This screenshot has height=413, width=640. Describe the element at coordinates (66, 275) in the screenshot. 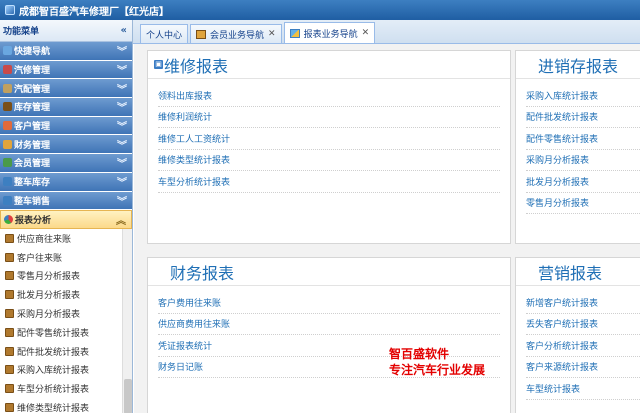

I see `sidebar-sub-item: 零售月分析报表` at that location.